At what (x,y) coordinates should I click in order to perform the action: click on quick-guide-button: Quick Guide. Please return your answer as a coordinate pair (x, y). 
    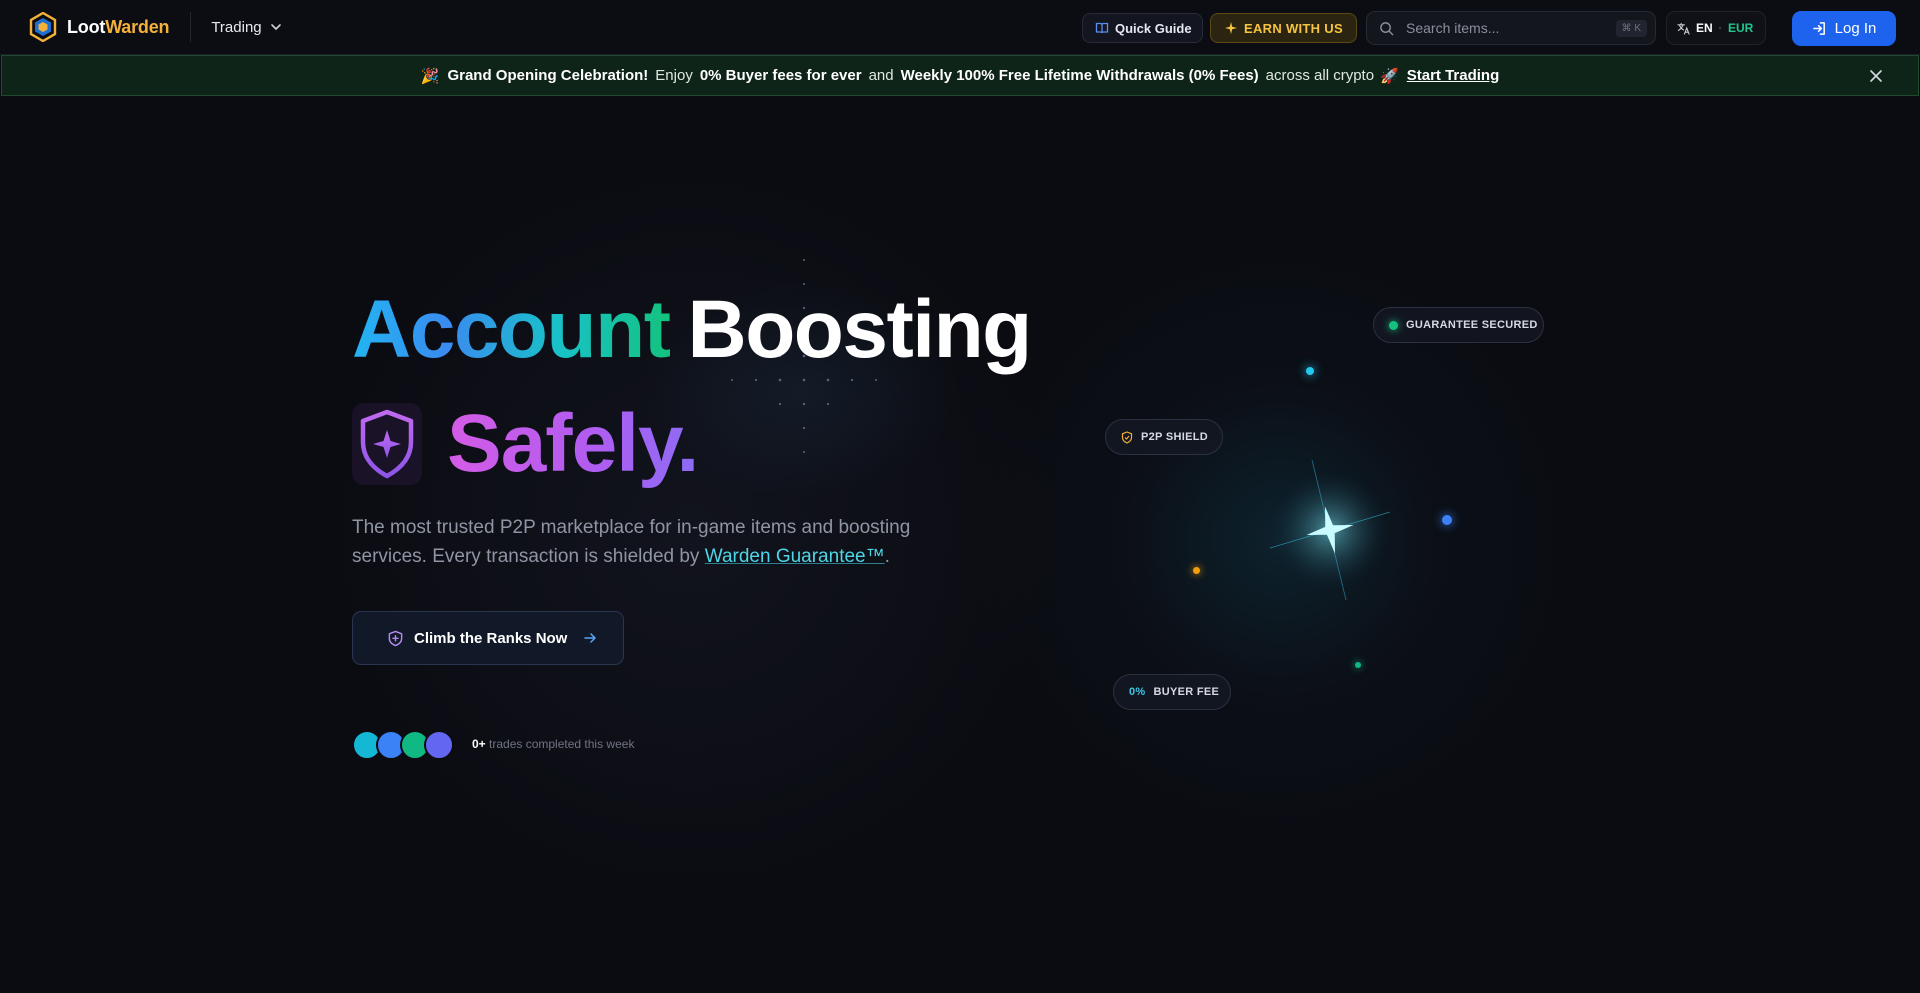
    Looking at the image, I should click on (1142, 28).